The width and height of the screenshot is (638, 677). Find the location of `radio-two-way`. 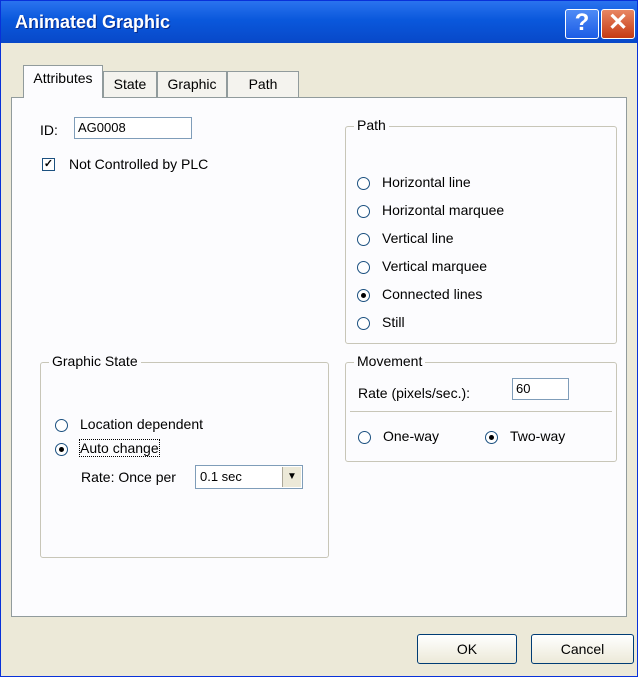

radio-two-way is located at coordinates (491, 437).